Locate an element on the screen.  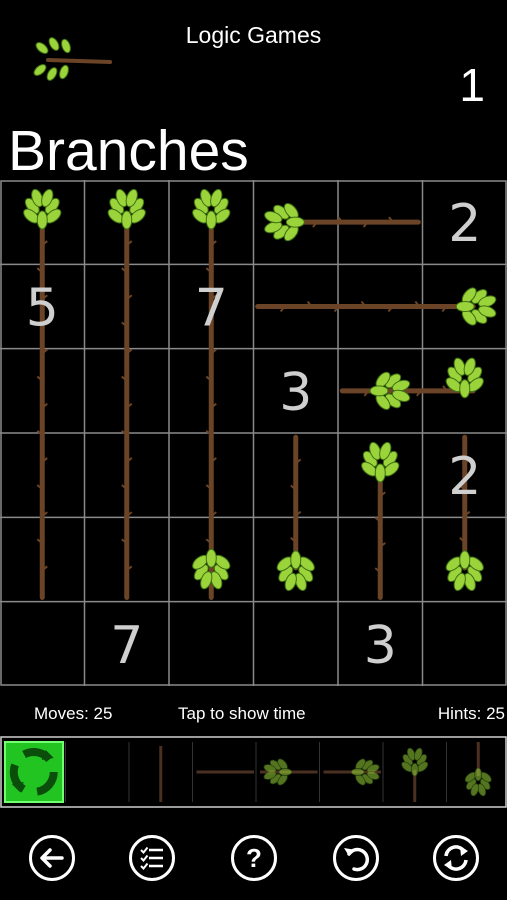
timer-toggle: Tap to show time is located at coordinates (242, 714).